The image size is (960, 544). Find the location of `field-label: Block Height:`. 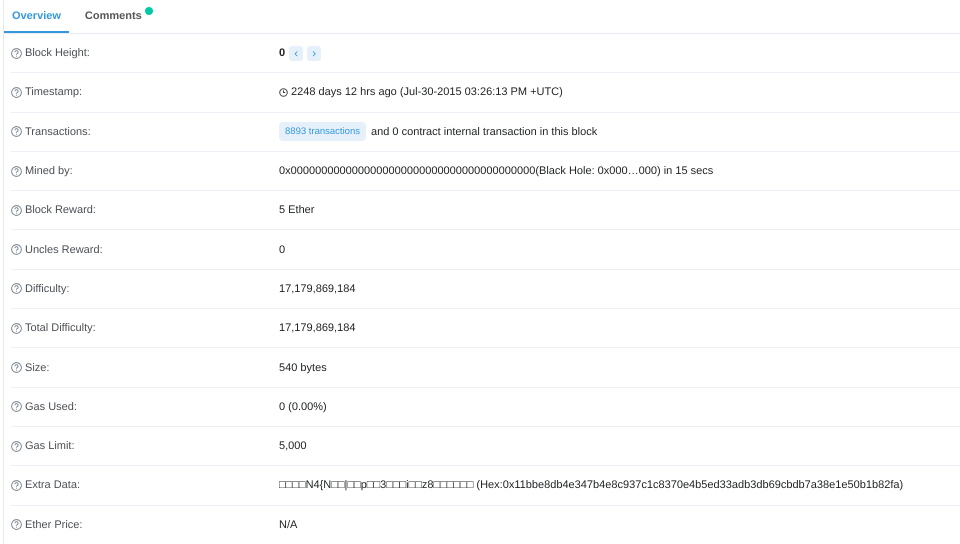

field-label: Block Height: is located at coordinates (57, 53).